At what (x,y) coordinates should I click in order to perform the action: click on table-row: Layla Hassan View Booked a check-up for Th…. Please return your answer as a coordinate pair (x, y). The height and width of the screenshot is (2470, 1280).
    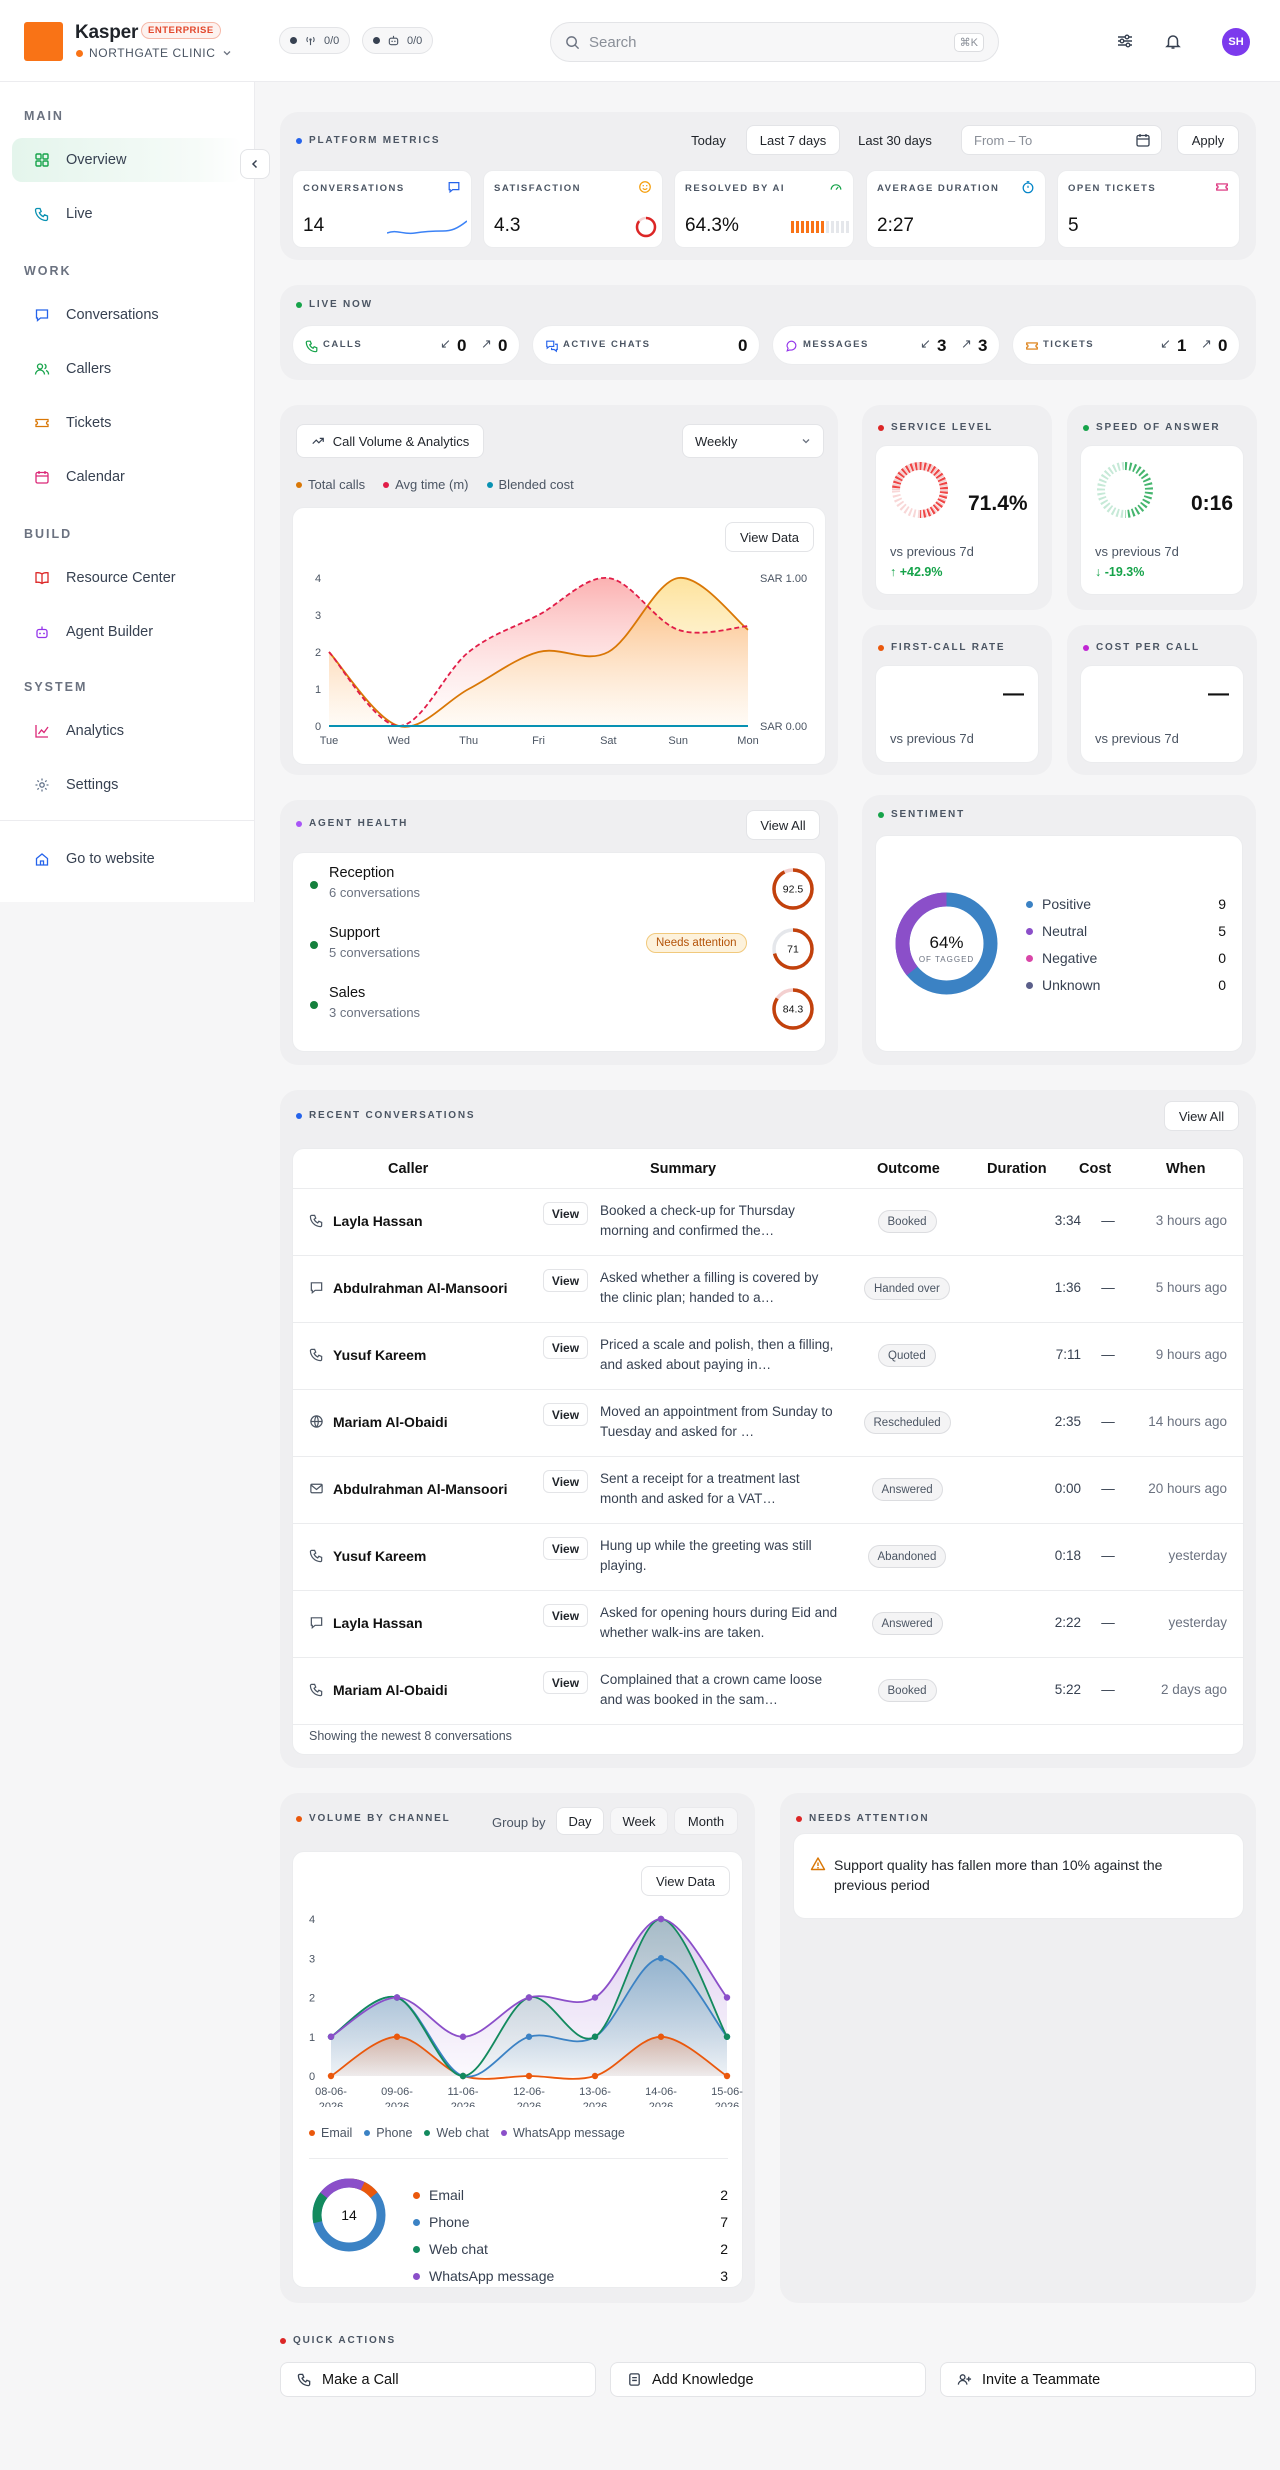
    Looking at the image, I should click on (768, 1222).